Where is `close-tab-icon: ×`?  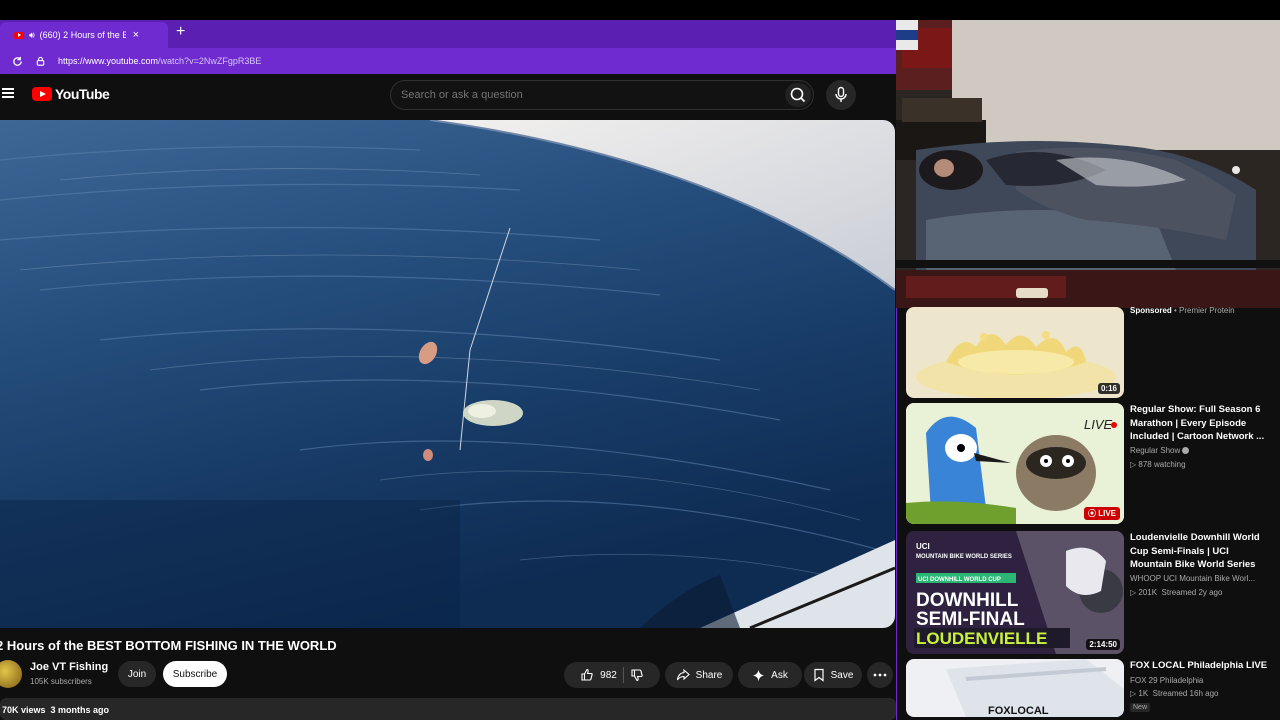 close-tab-icon: × is located at coordinates (136, 35).